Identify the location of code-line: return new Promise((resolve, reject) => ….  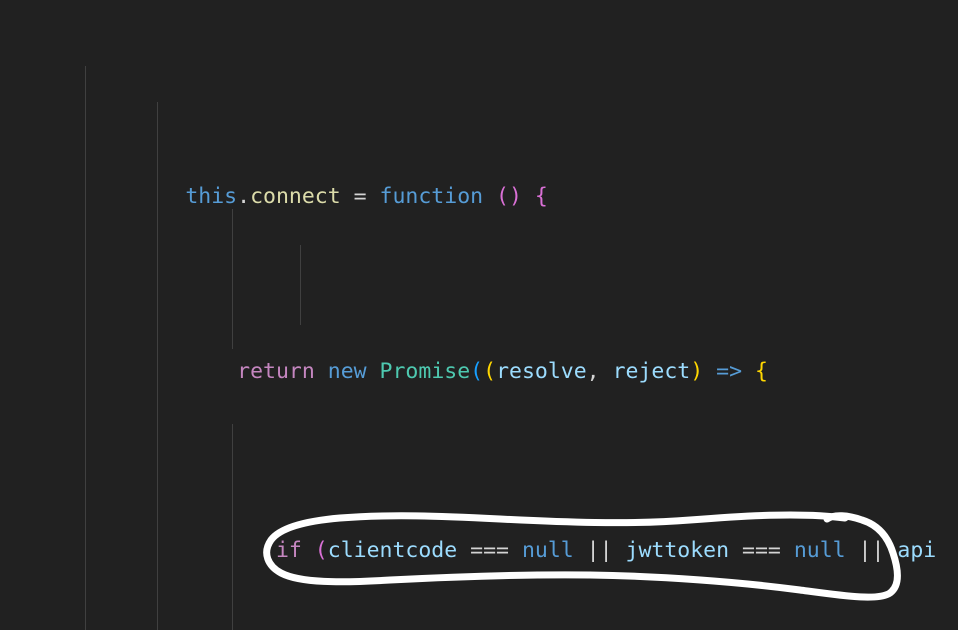
(479, 351).